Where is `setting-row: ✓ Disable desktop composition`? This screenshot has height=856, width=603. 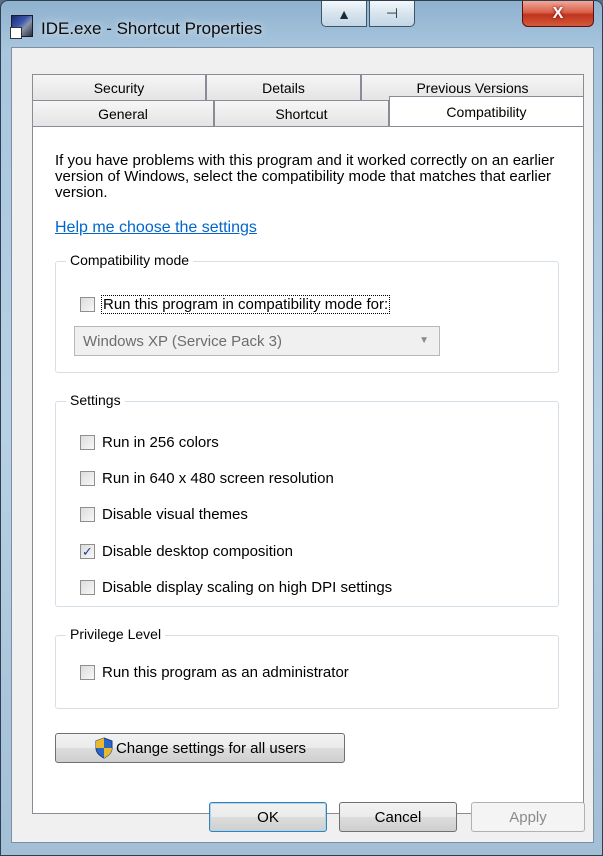
setting-row: ✓ Disable desktop composition is located at coordinates (186, 551).